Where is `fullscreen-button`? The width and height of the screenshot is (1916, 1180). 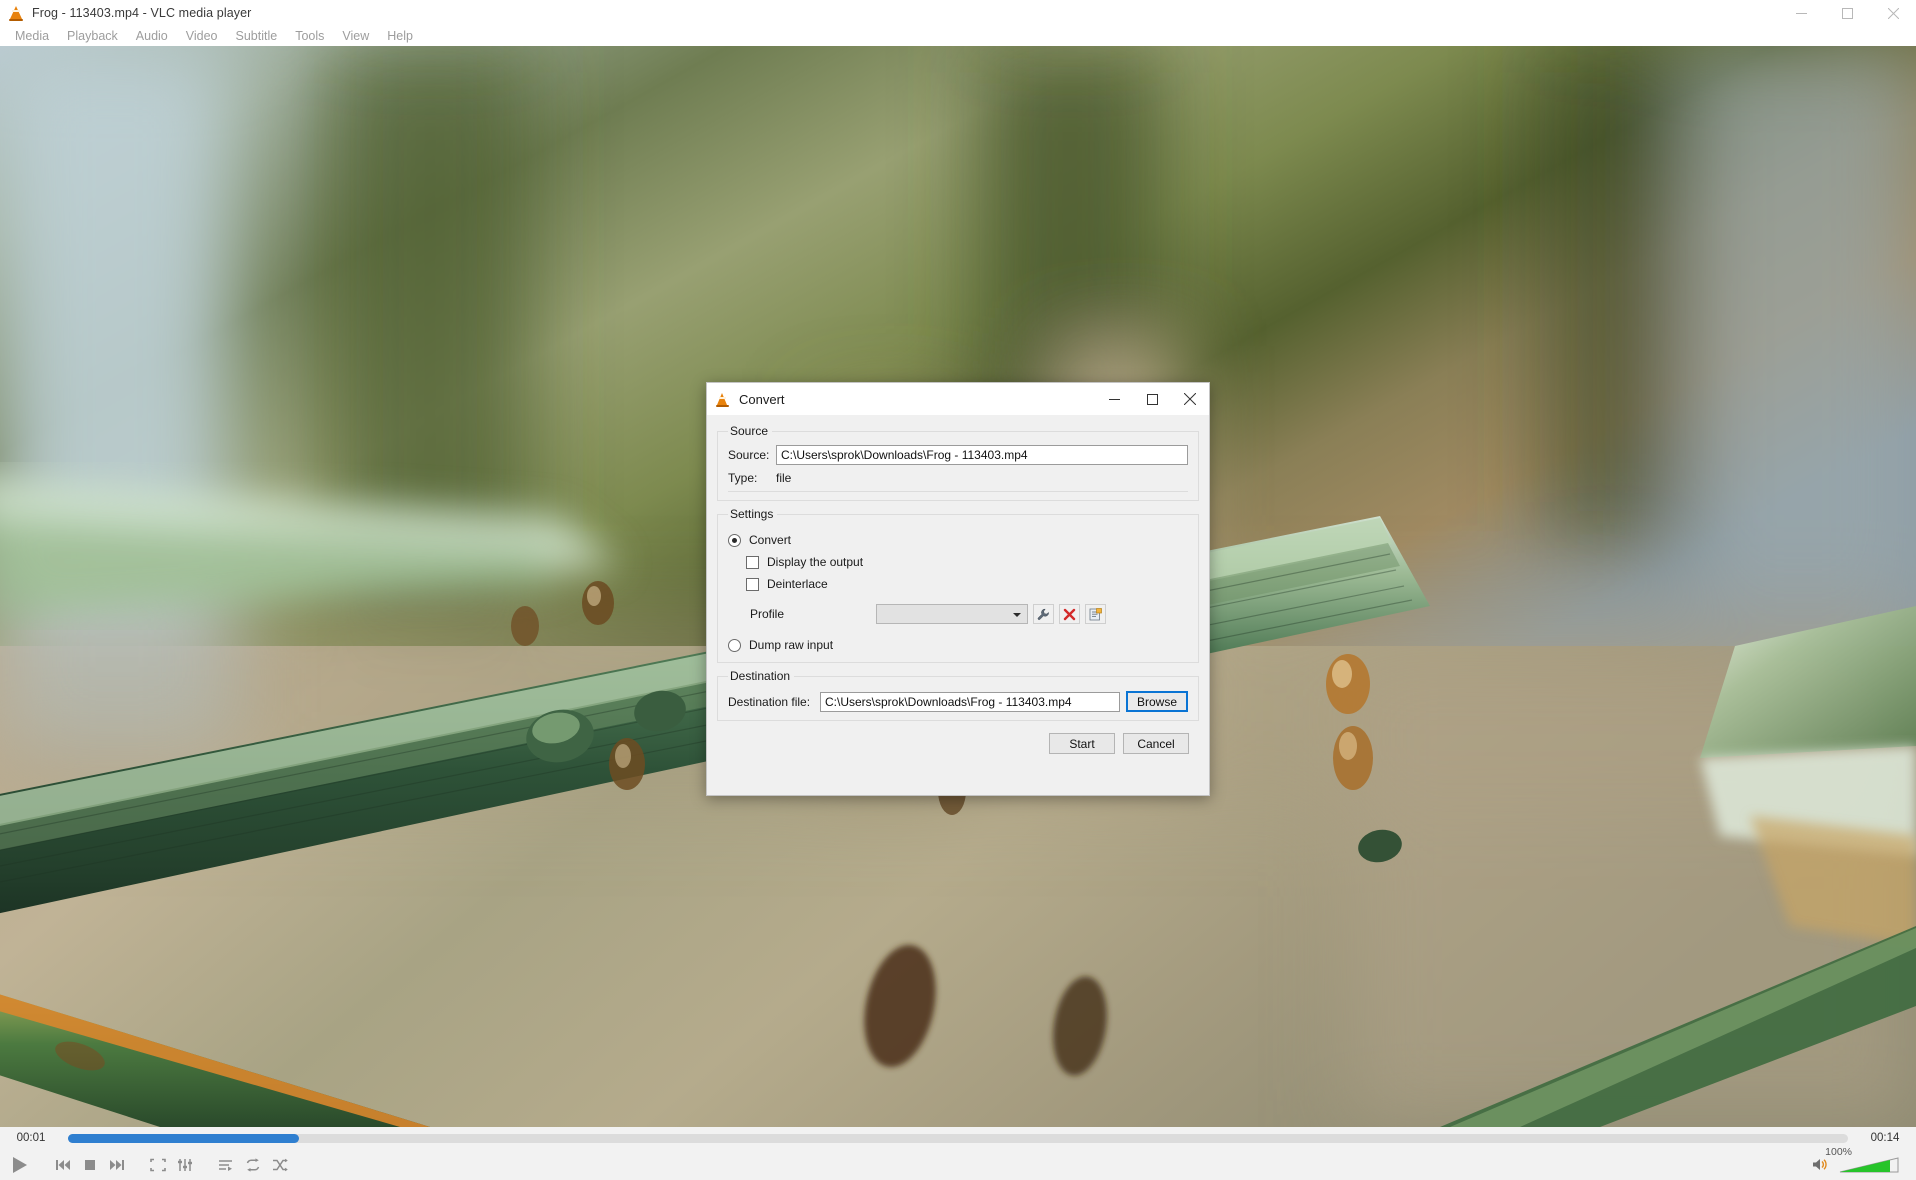
fullscreen-button is located at coordinates (157, 1164).